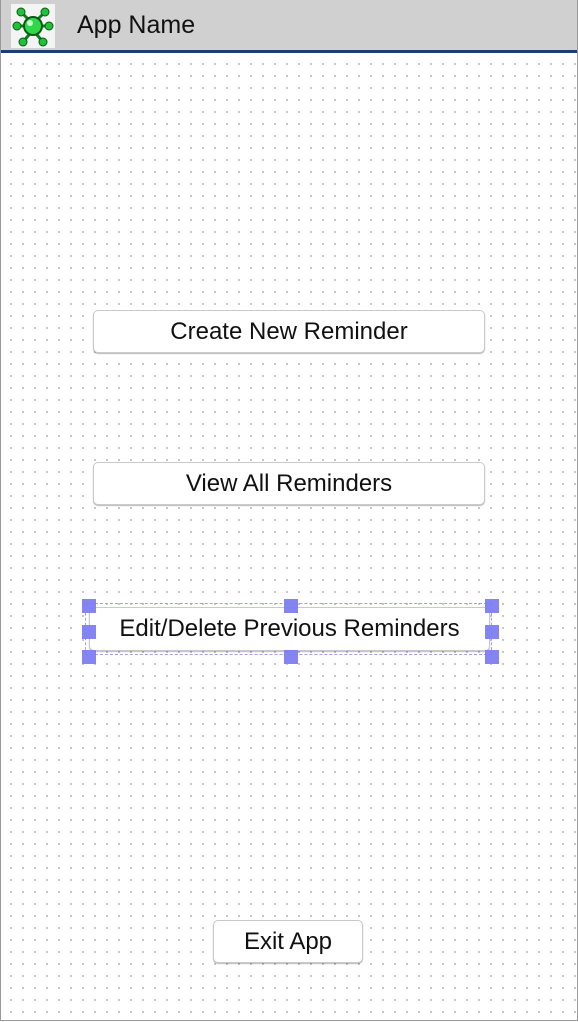 This screenshot has height=1022, width=578. Describe the element at coordinates (89, 606) in the screenshot. I see `resize-handle-top-left` at that location.